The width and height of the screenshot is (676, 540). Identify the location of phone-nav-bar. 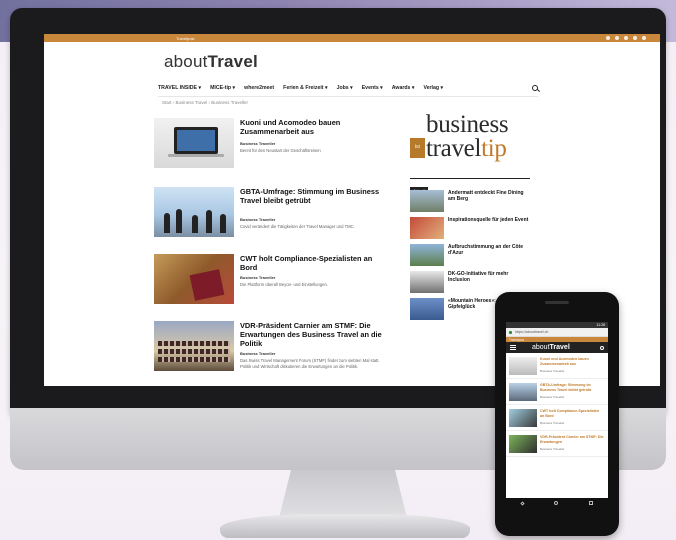
(557, 503).